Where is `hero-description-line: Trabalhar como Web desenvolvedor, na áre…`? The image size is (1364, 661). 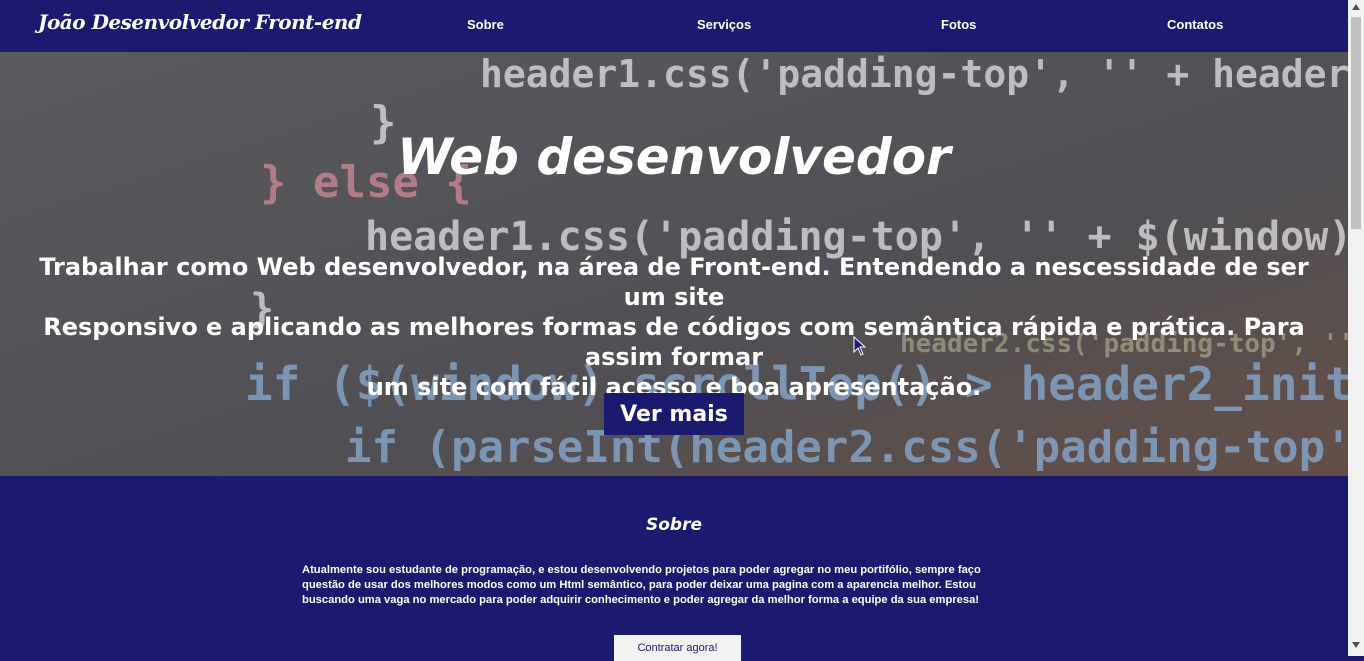 hero-description-line: Trabalhar como Web desenvolvedor, na áre… is located at coordinates (674, 282).